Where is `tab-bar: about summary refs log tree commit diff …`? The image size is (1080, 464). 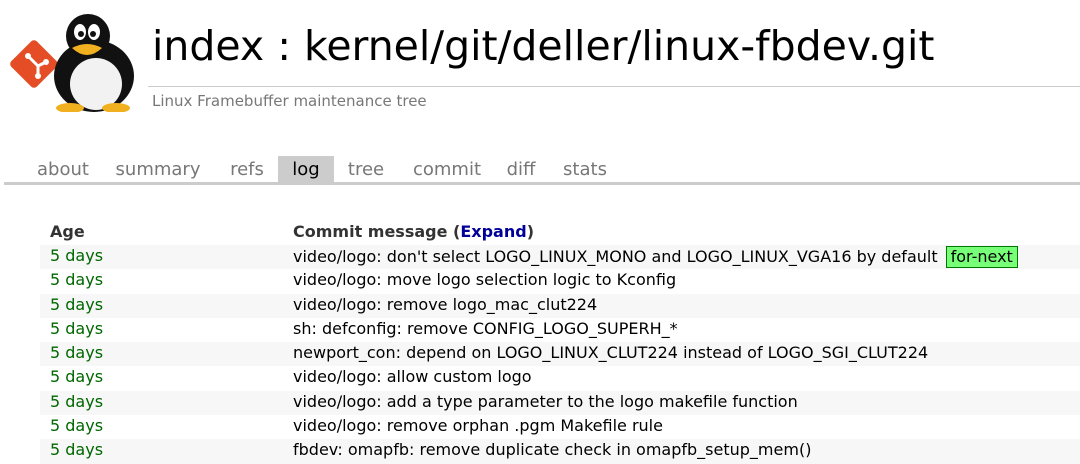
tab-bar: about summary refs log tree commit diff … is located at coordinates (325, 170).